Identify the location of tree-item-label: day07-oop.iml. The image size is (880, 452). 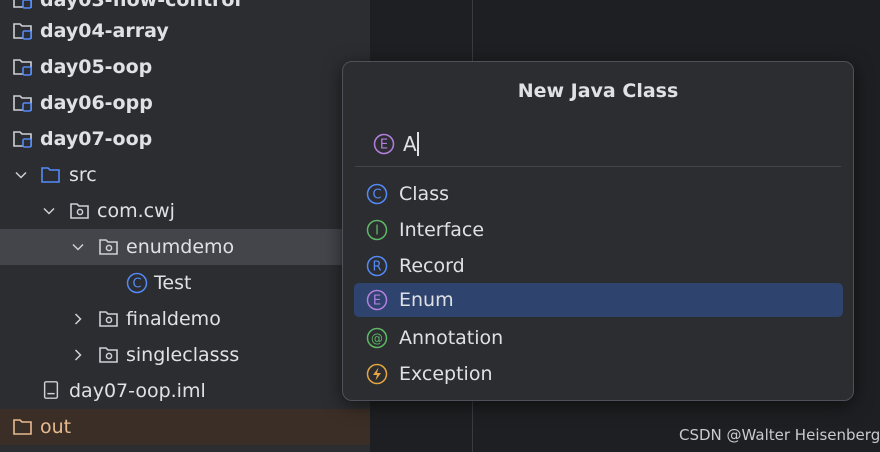
(137, 391).